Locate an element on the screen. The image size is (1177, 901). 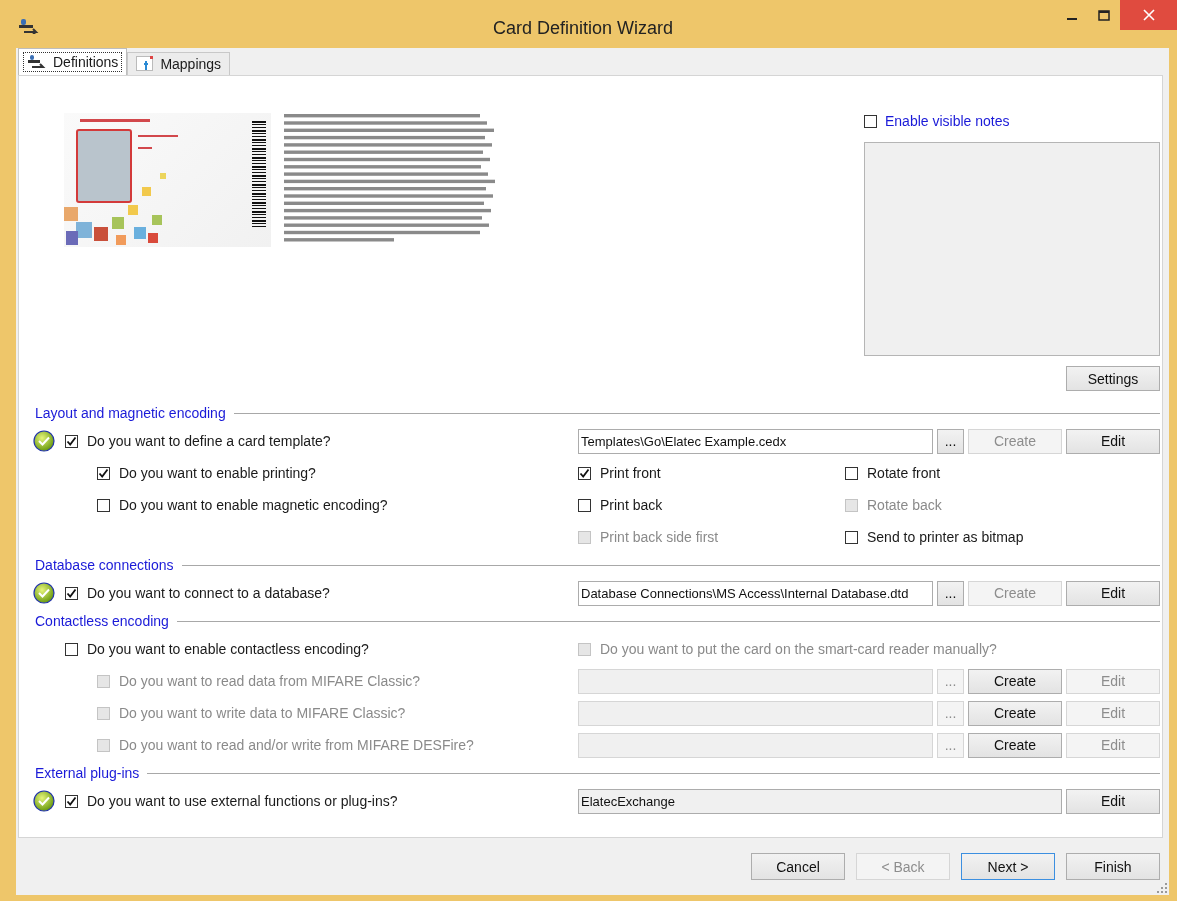
checkbox-label: Do you want to enable magnetic encoding? is located at coordinates (253, 505).